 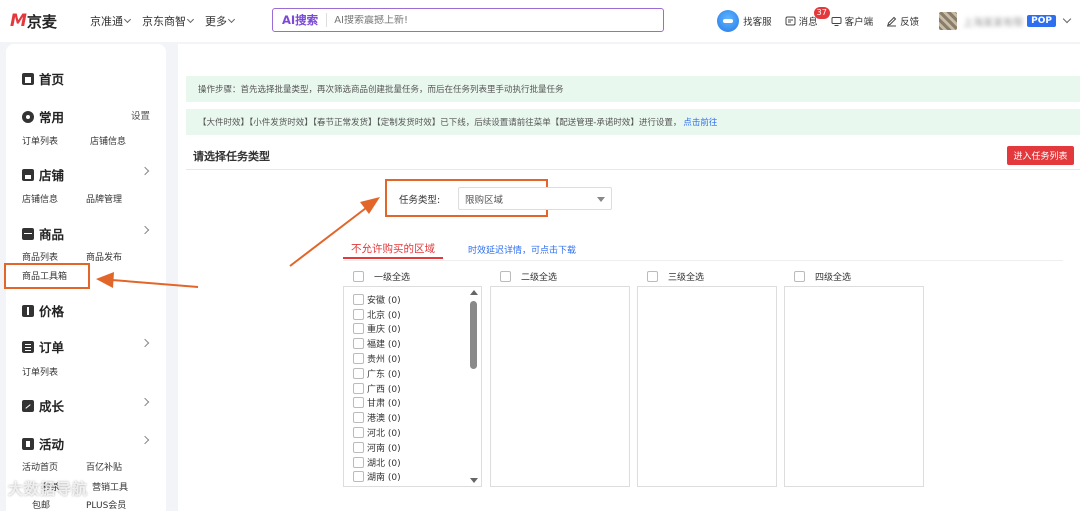 I want to click on sidebar-section-activity: 活动, so click(x=87, y=443).